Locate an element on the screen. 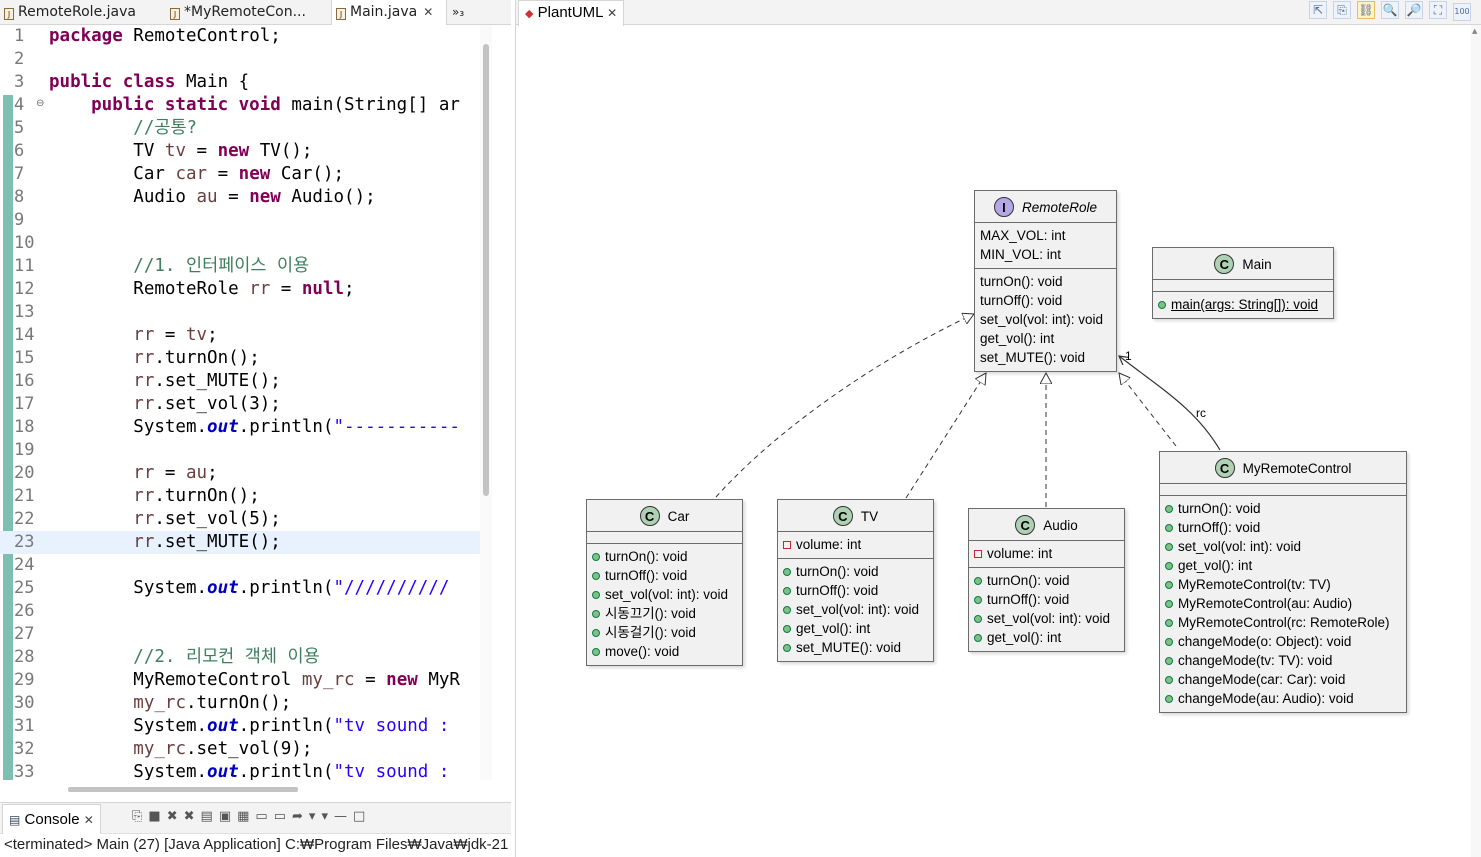 The height and width of the screenshot is (857, 1481). class-badge-icon: C is located at coordinates (649, 516).